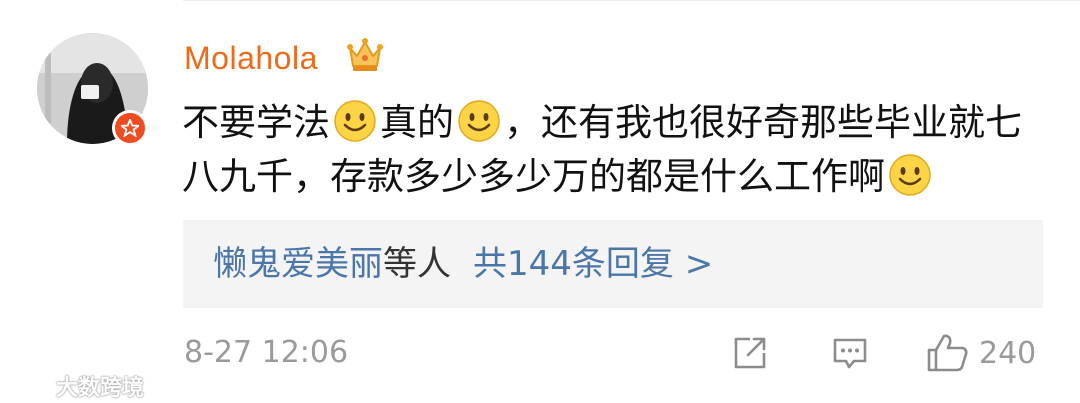 The width and height of the screenshot is (1080, 403). What do you see at coordinates (417, 122) in the screenshot?
I see `comment-text-part: 真的` at bounding box center [417, 122].